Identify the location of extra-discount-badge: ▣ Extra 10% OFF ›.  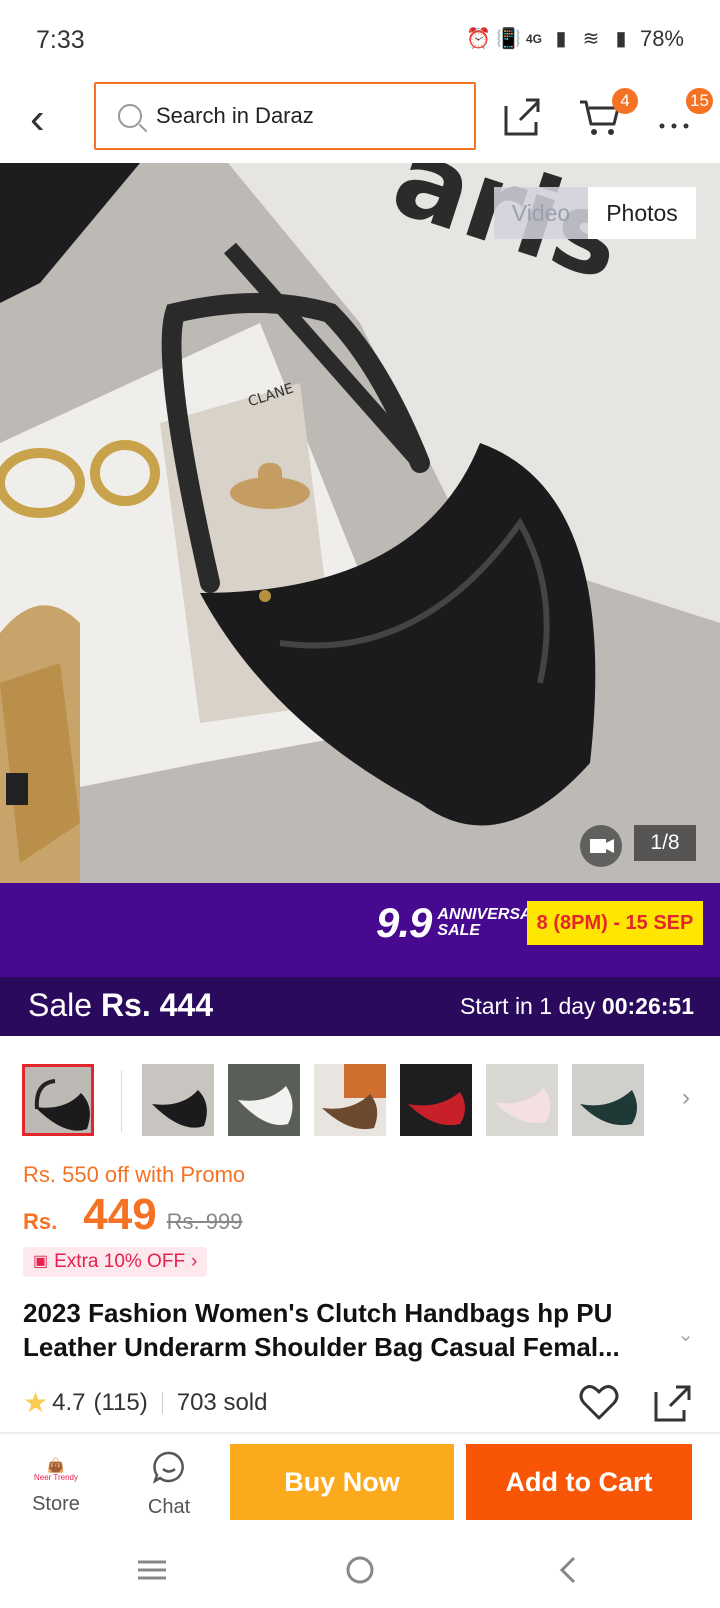
(115, 1262).